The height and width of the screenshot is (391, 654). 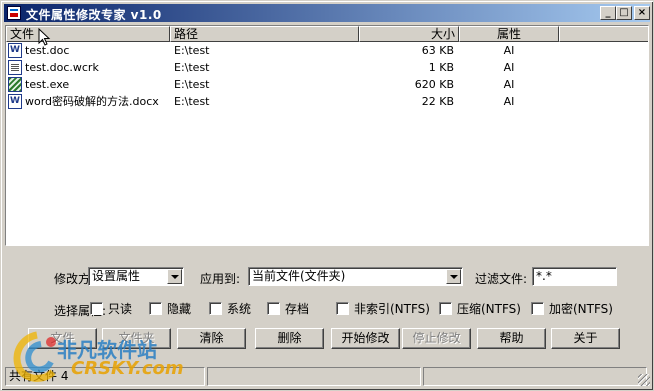 What do you see at coordinates (327, 13) in the screenshot?
I see `title-bar: 文件属性修改专家 v1.0 _ □ ×` at bounding box center [327, 13].